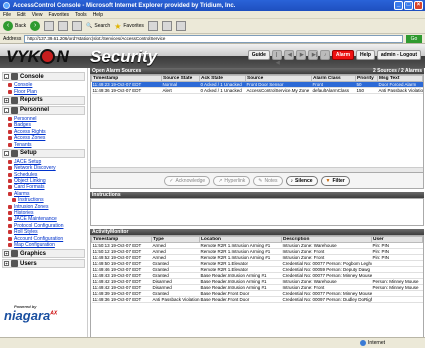 The image size is (425, 348). What do you see at coordinates (43, 144) in the screenshot?
I see `sidebar-item-tenants: Tenants` at bounding box center [43, 144].